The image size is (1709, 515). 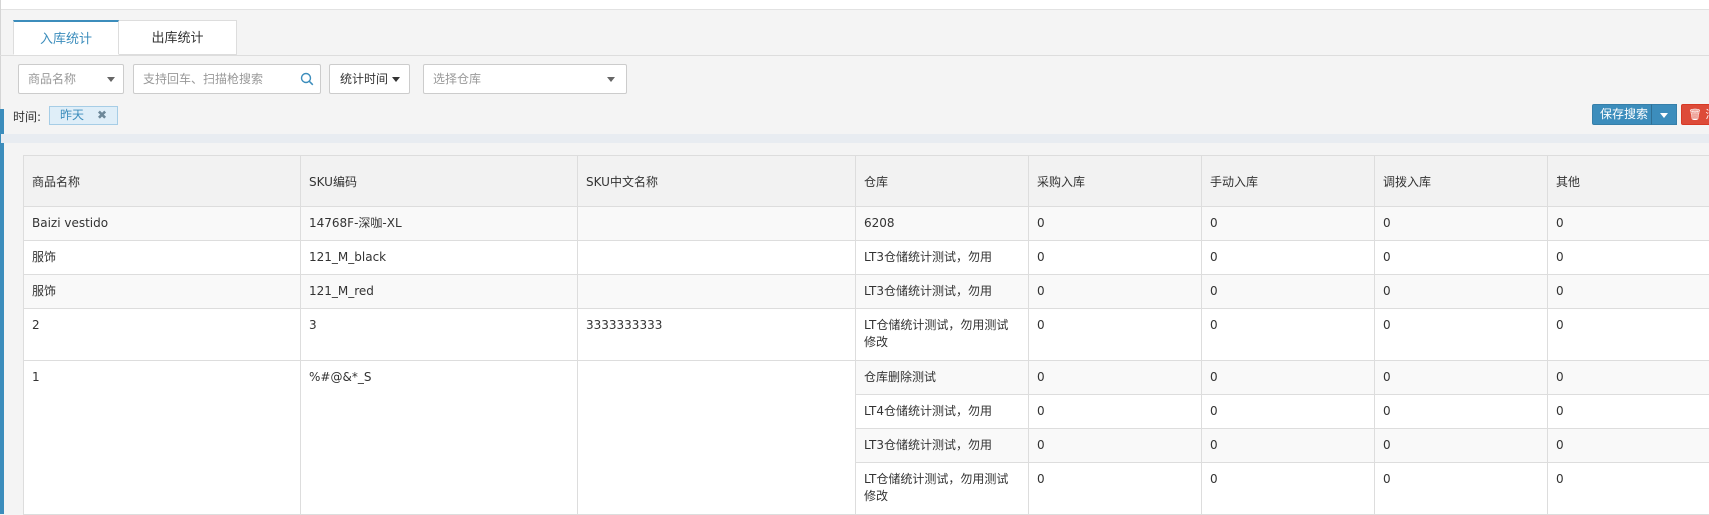 What do you see at coordinates (307, 79) in the screenshot?
I see `search-icon` at bounding box center [307, 79].